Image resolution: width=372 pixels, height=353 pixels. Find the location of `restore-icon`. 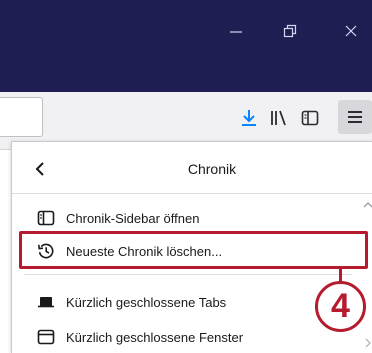

restore-icon is located at coordinates (290, 31).